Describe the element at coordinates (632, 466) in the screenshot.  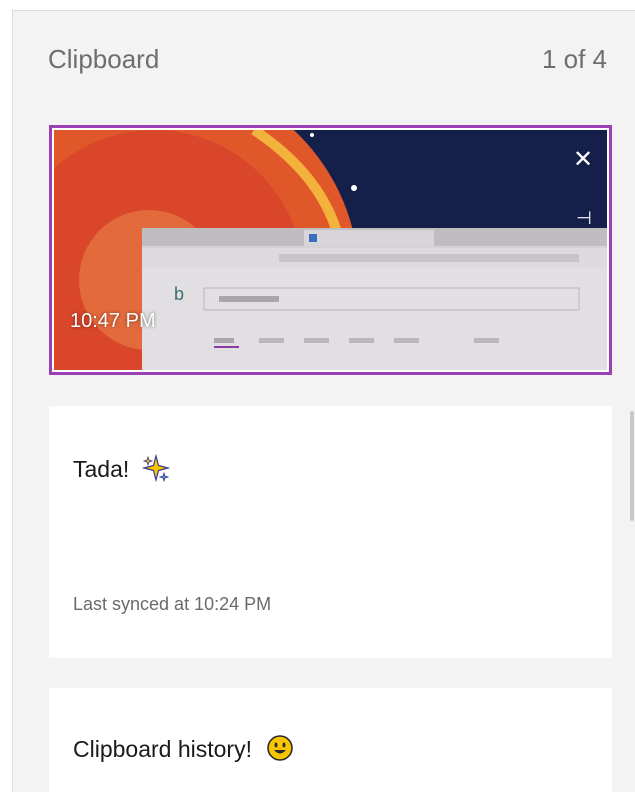
I see `scrollbar` at that location.